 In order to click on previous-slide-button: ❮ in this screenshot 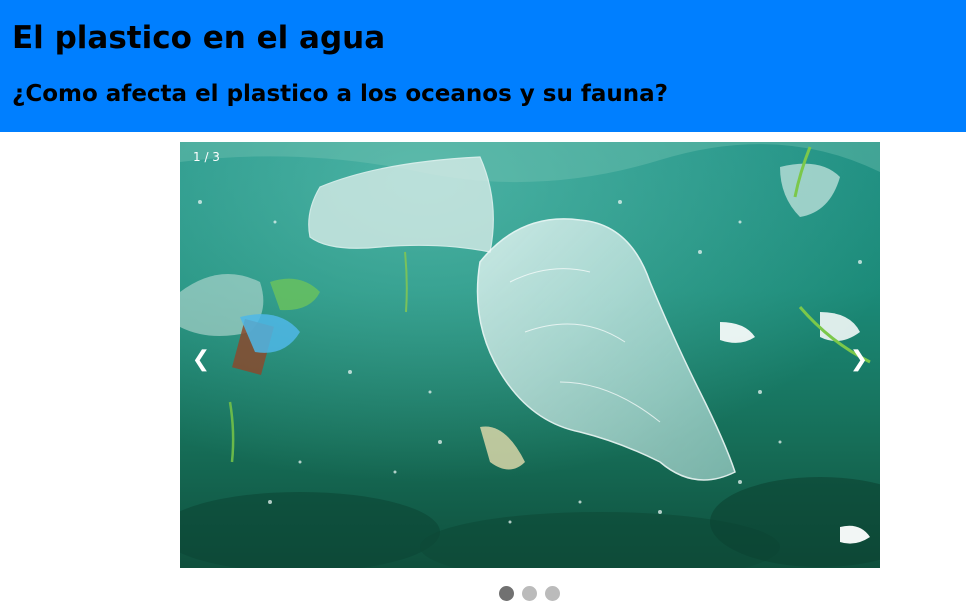, I will do `click(201, 360)`.